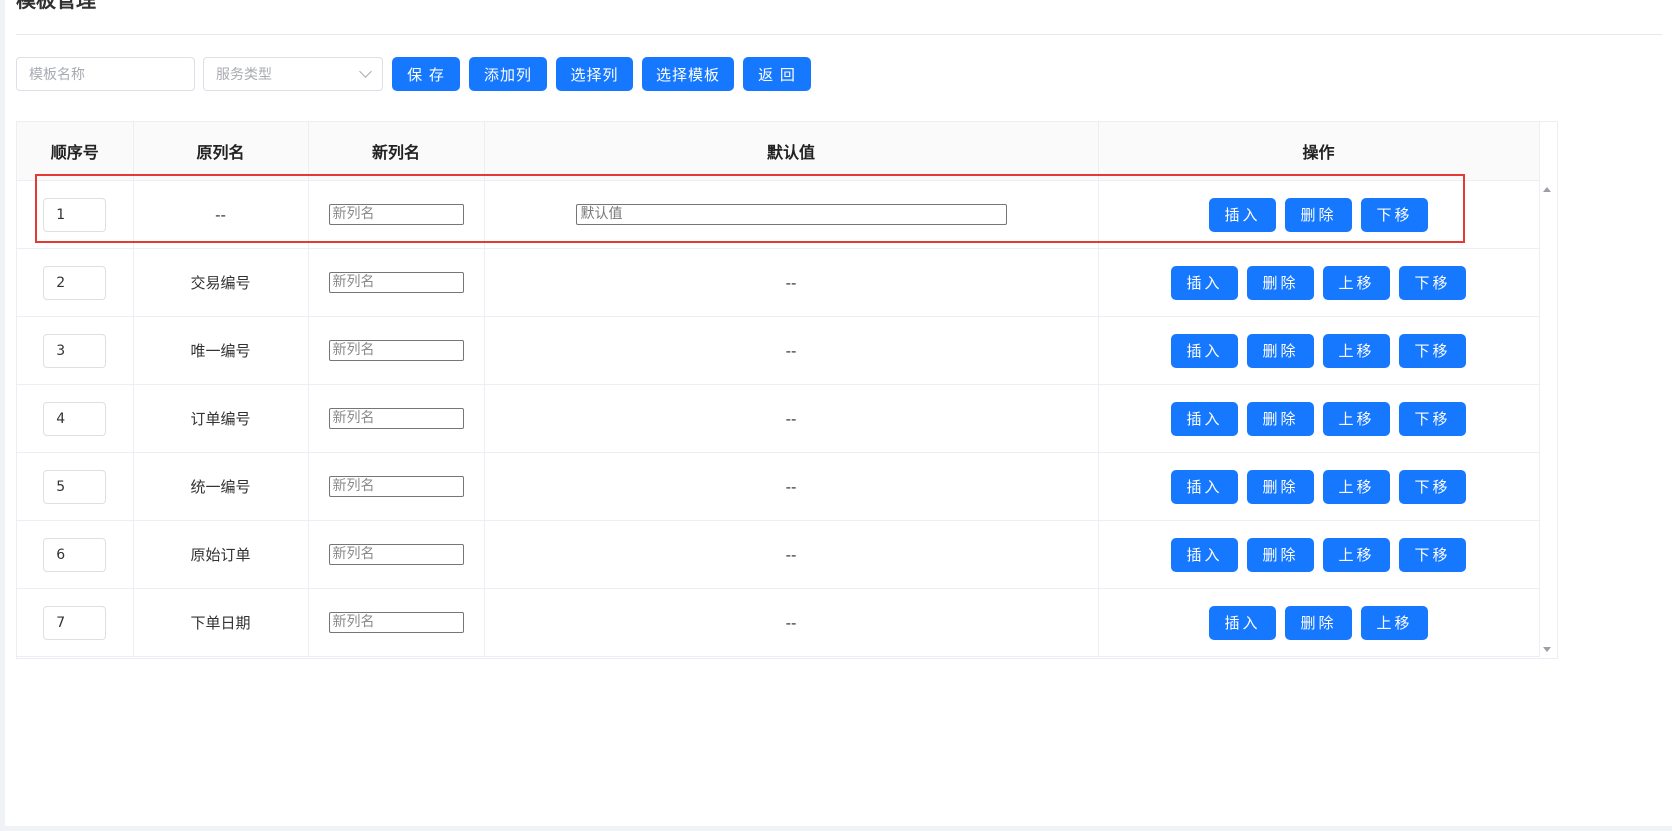  What do you see at coordinates (105, 74) in the screenshot?
I see `template-name-input: 模板名称` at bounding box center [105, 74].